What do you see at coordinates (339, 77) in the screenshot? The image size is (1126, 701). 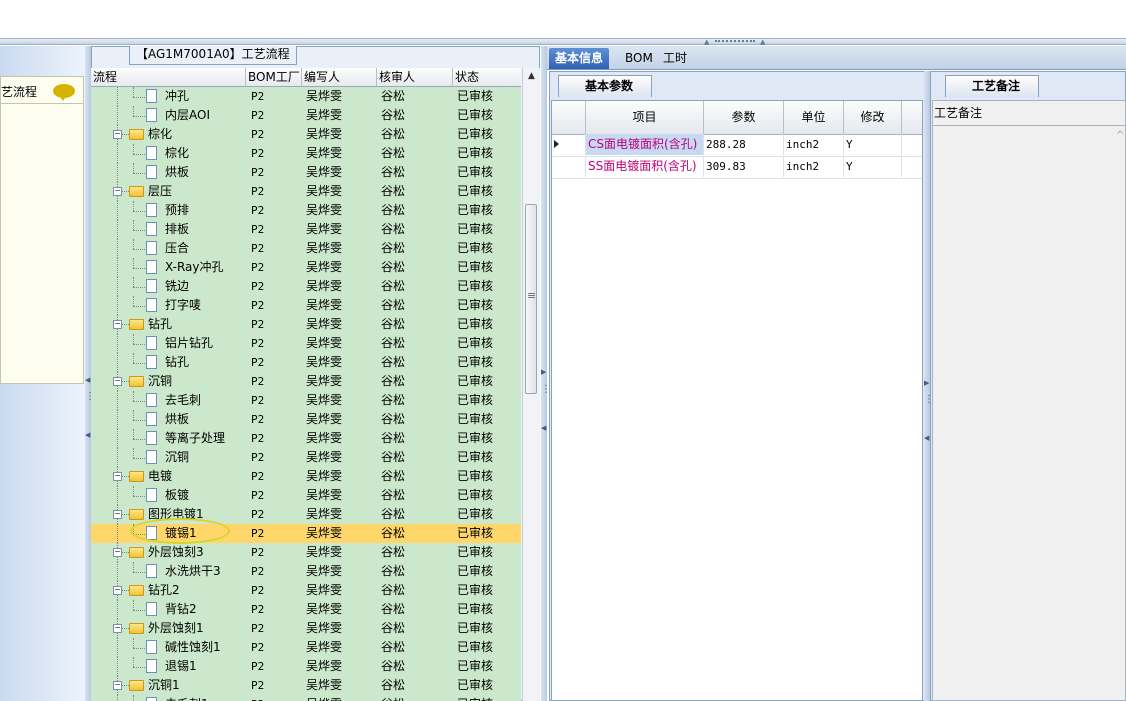 I see `col-writer: 编写人` at bounding box center [339, 77].